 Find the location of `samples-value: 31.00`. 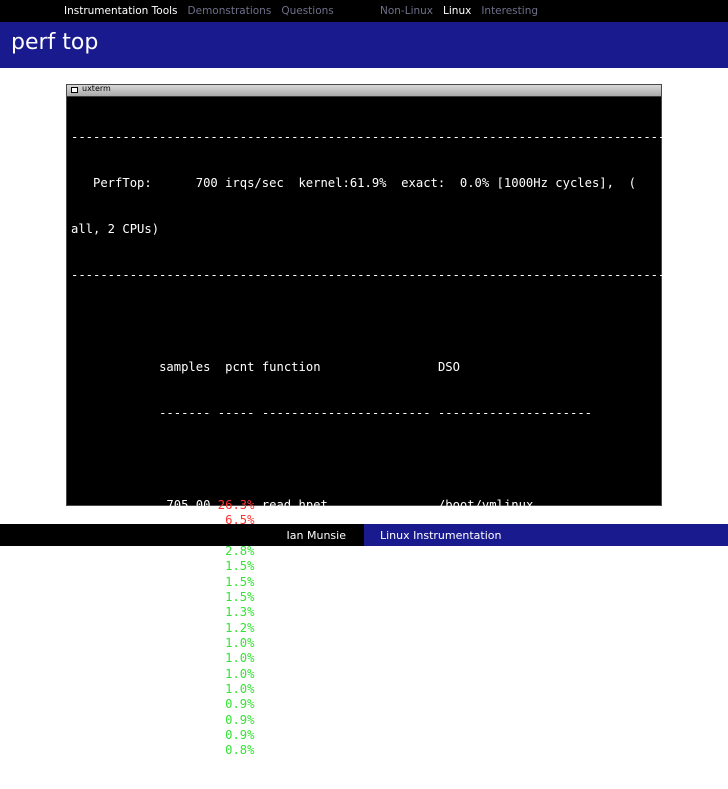

samples-value: 31.00 is located at coordinates (192, 627).